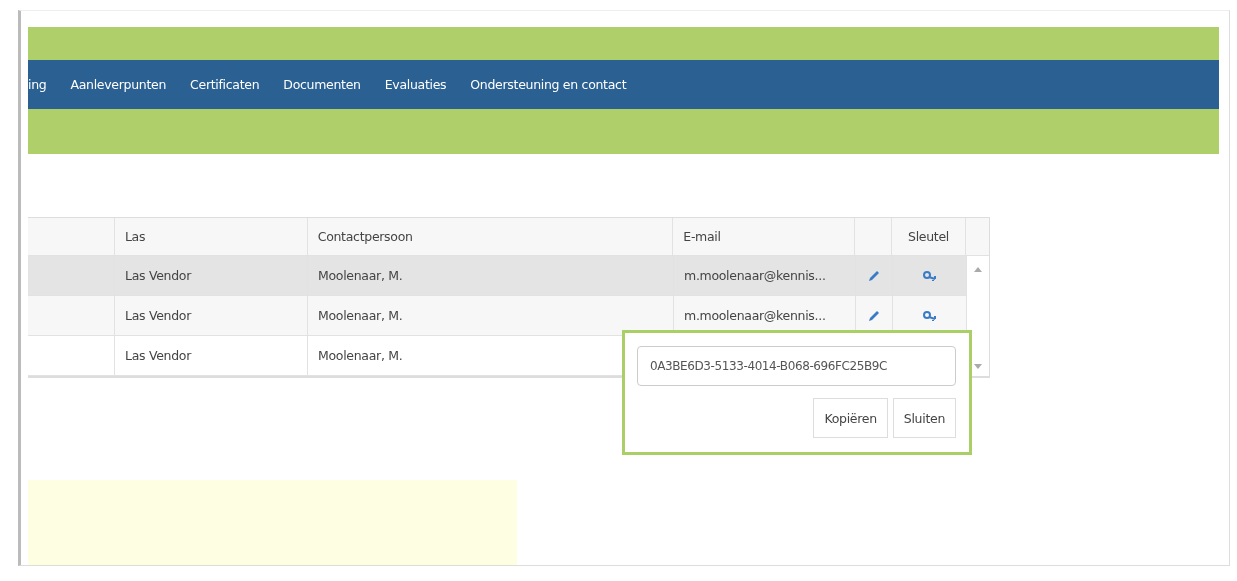 Image resolution: width=1237 pixels, height=581 pixels. What do you see at coordinates (548, 84) in the screenshot?
I see `nav-link: Ondersteuning en contact` at bounding box center [548, 84].